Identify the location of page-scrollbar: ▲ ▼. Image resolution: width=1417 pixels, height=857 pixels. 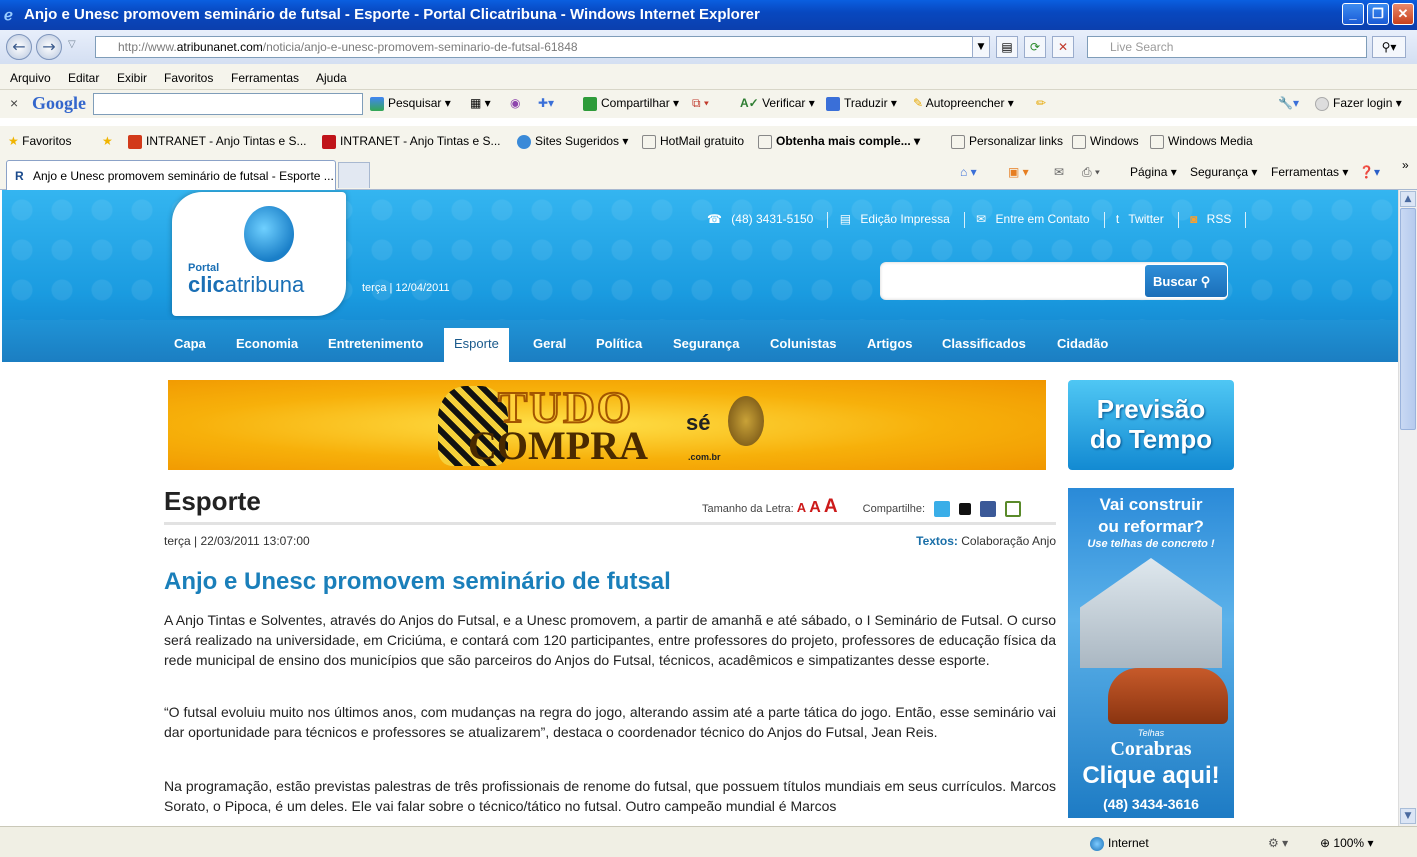
(1407, 508).